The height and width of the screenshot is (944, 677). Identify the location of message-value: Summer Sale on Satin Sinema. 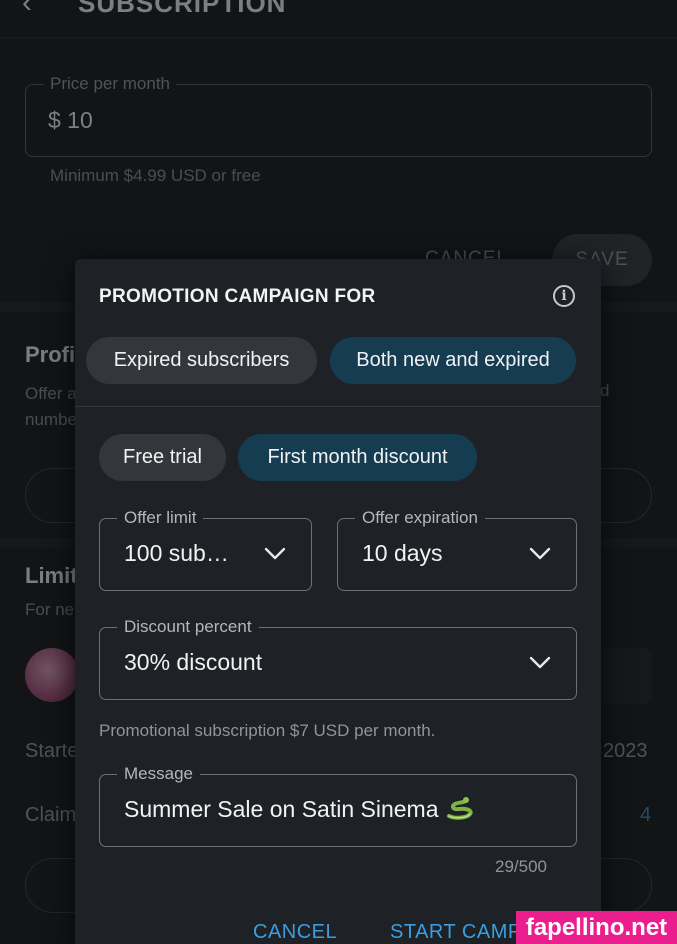
(299, 809).